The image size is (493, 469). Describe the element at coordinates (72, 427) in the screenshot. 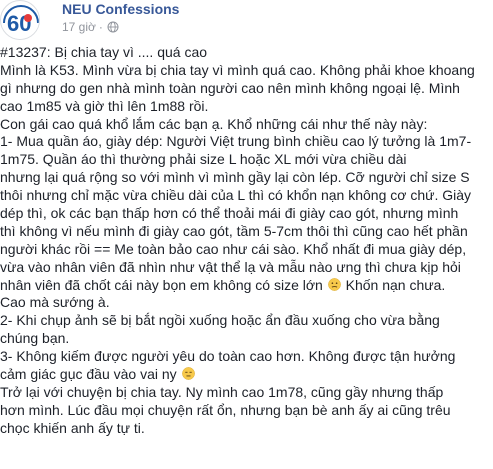

I see `post-line: chọc khiến anh ấy tự ti.` at that location.